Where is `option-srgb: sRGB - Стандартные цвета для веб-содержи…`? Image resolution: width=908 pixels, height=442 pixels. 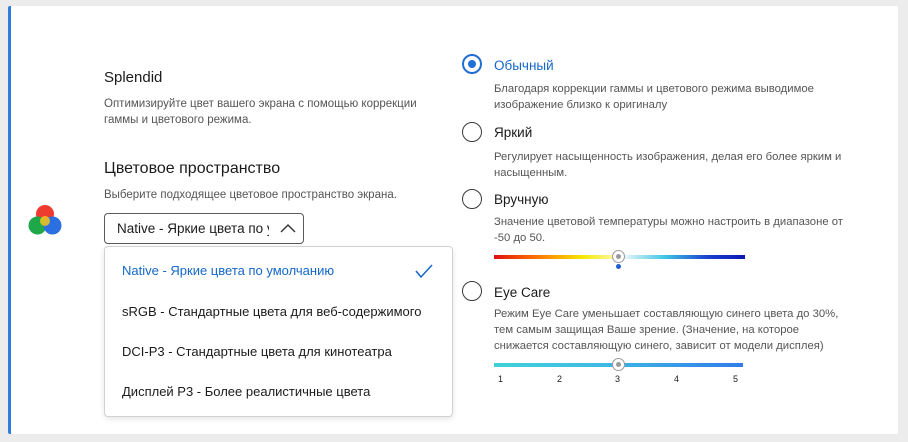
option-srgb: sRGB - Стандартные цвета для веб-содержи… is located at coordinates (271, 311).